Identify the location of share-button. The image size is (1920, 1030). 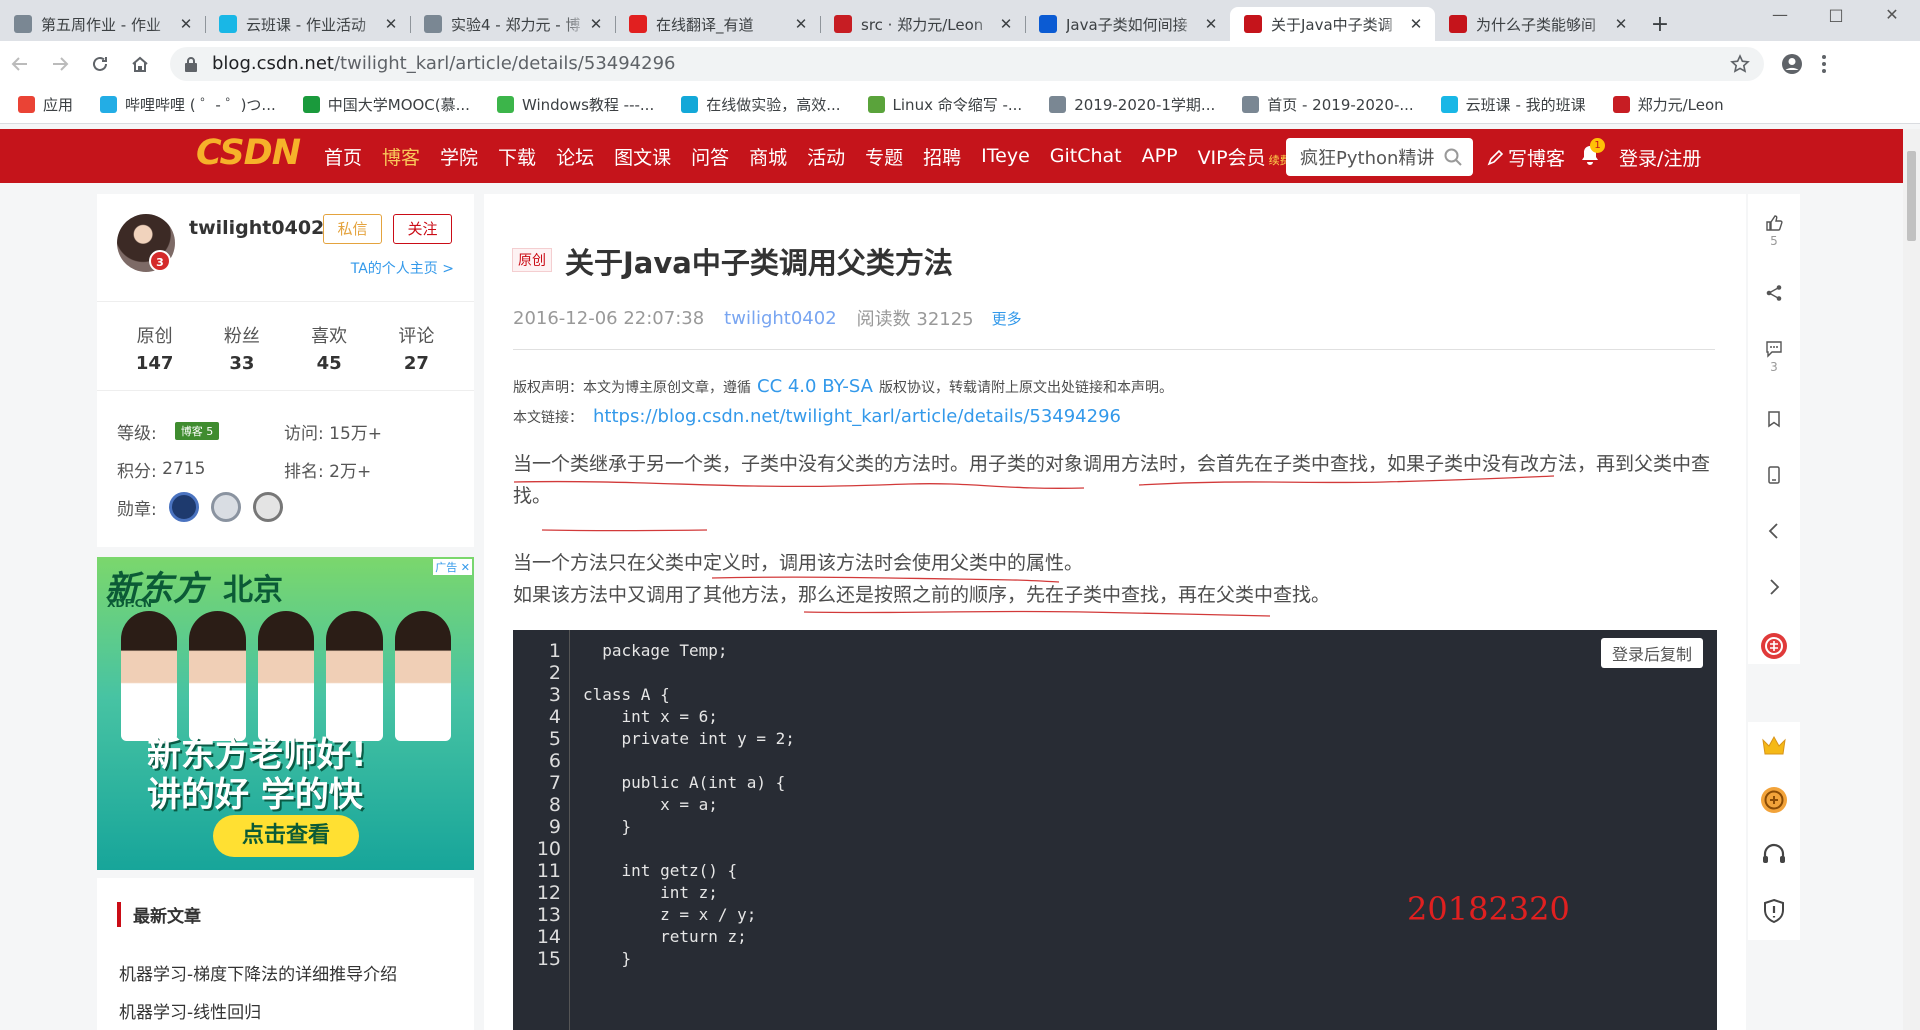
(1774, 293).